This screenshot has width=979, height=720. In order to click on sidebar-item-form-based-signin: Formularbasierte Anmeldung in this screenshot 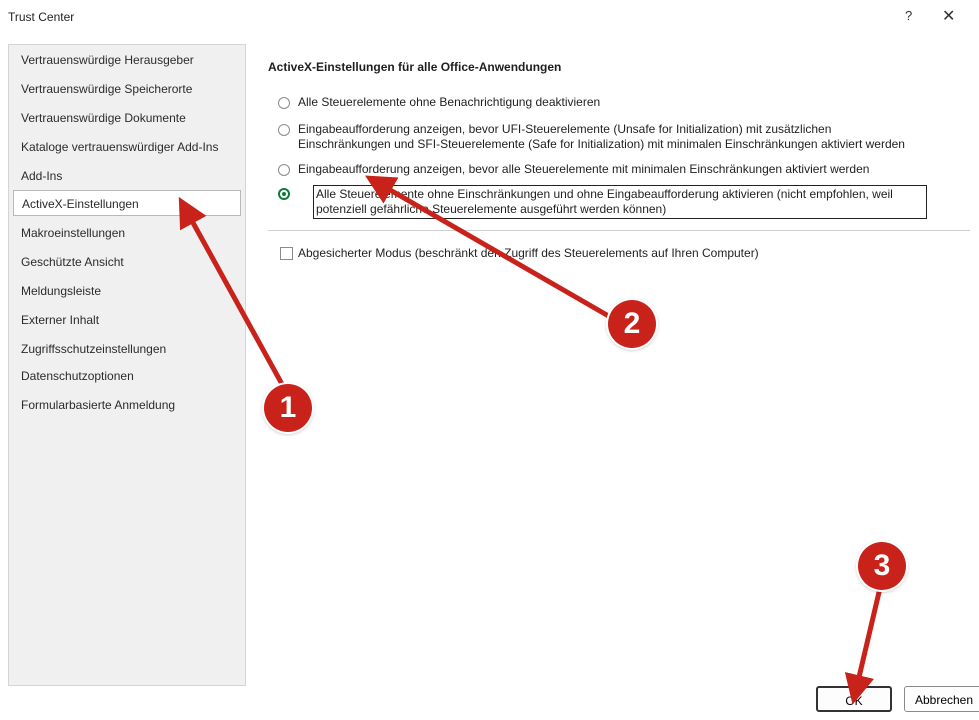, I will do `click(127, 405)`.